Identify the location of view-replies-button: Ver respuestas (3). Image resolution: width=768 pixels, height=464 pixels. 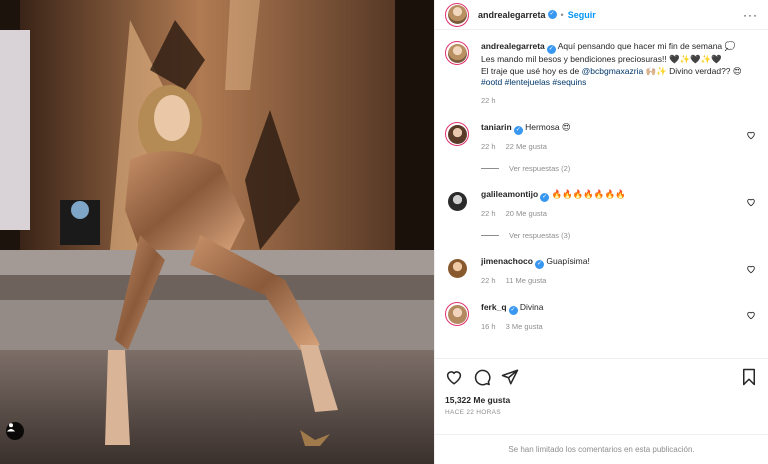
(619, 235).